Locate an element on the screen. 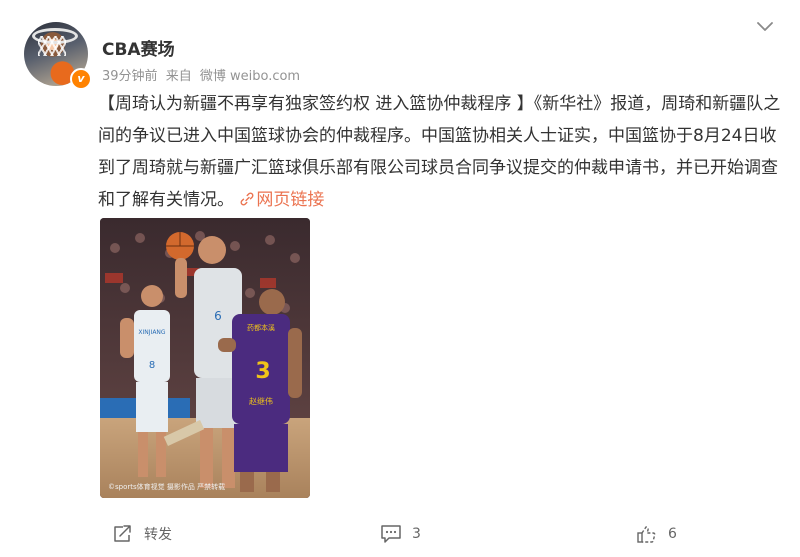 Image resolution: width=800 pixels, height=557 pixels. jersey-number-left: 8 is located at coordinates (152, 365).